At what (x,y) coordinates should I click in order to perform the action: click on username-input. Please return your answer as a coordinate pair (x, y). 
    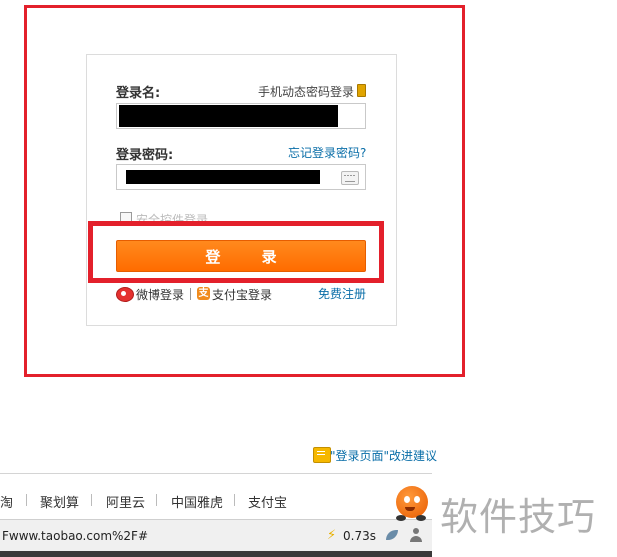
    Looking at the image, I should click on (241, 116).